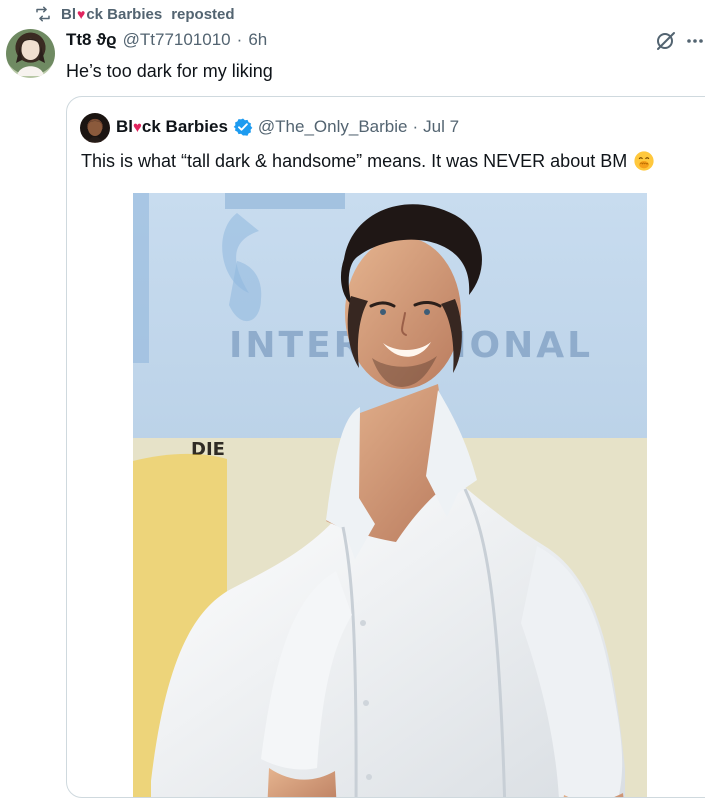  What do you see at coordinates (644, 161) in the screenshot?
I see `face-with-hand-over-mouth-icon` at bounding box center [644, 161].